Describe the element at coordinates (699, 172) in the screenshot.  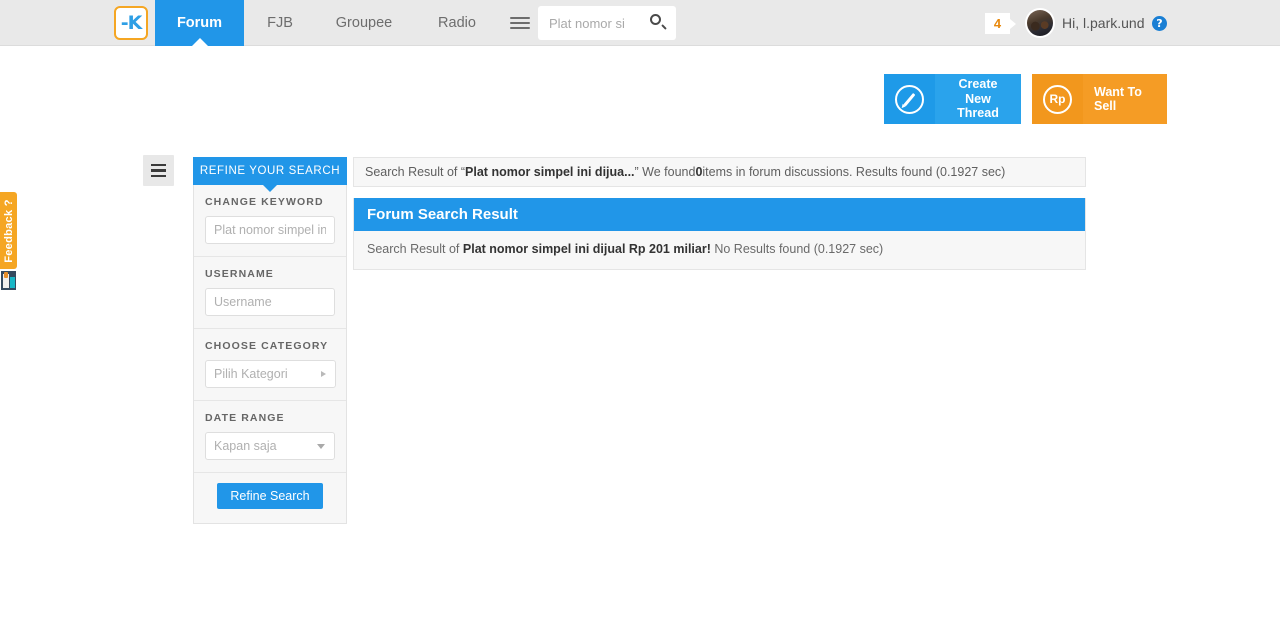
I see `search-summary-count: 0` at that location.